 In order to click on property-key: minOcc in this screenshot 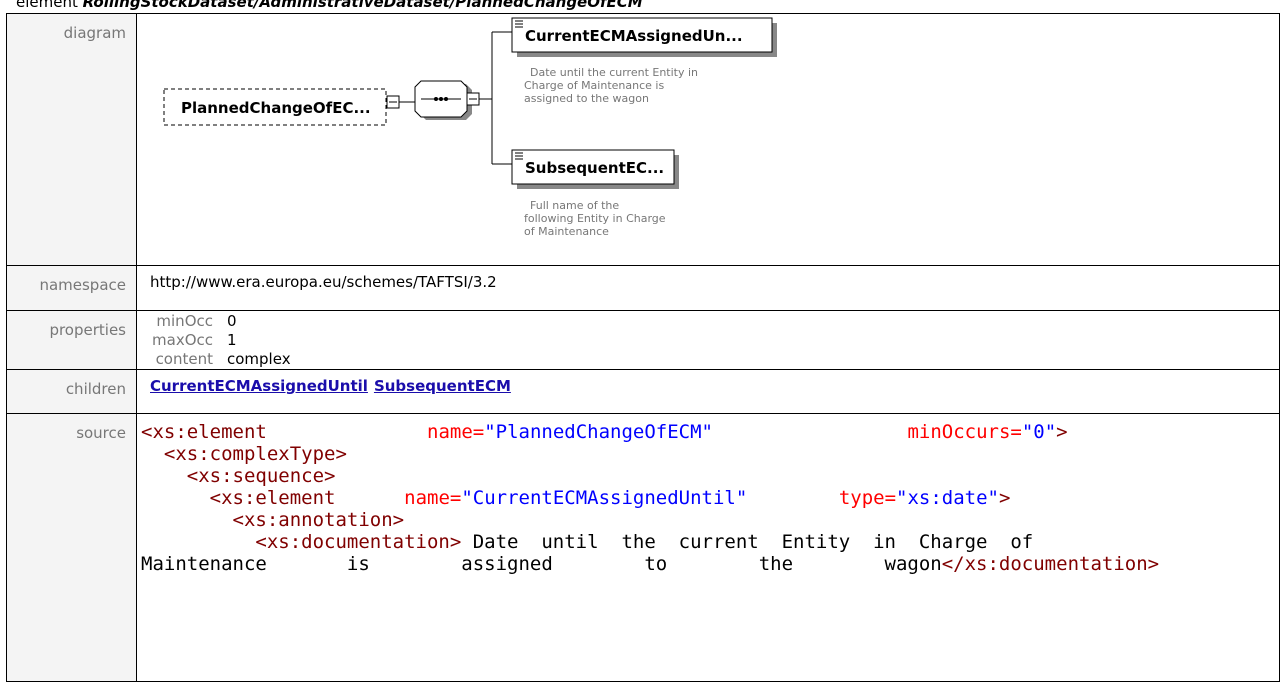, I will do `click(184, 321)`.